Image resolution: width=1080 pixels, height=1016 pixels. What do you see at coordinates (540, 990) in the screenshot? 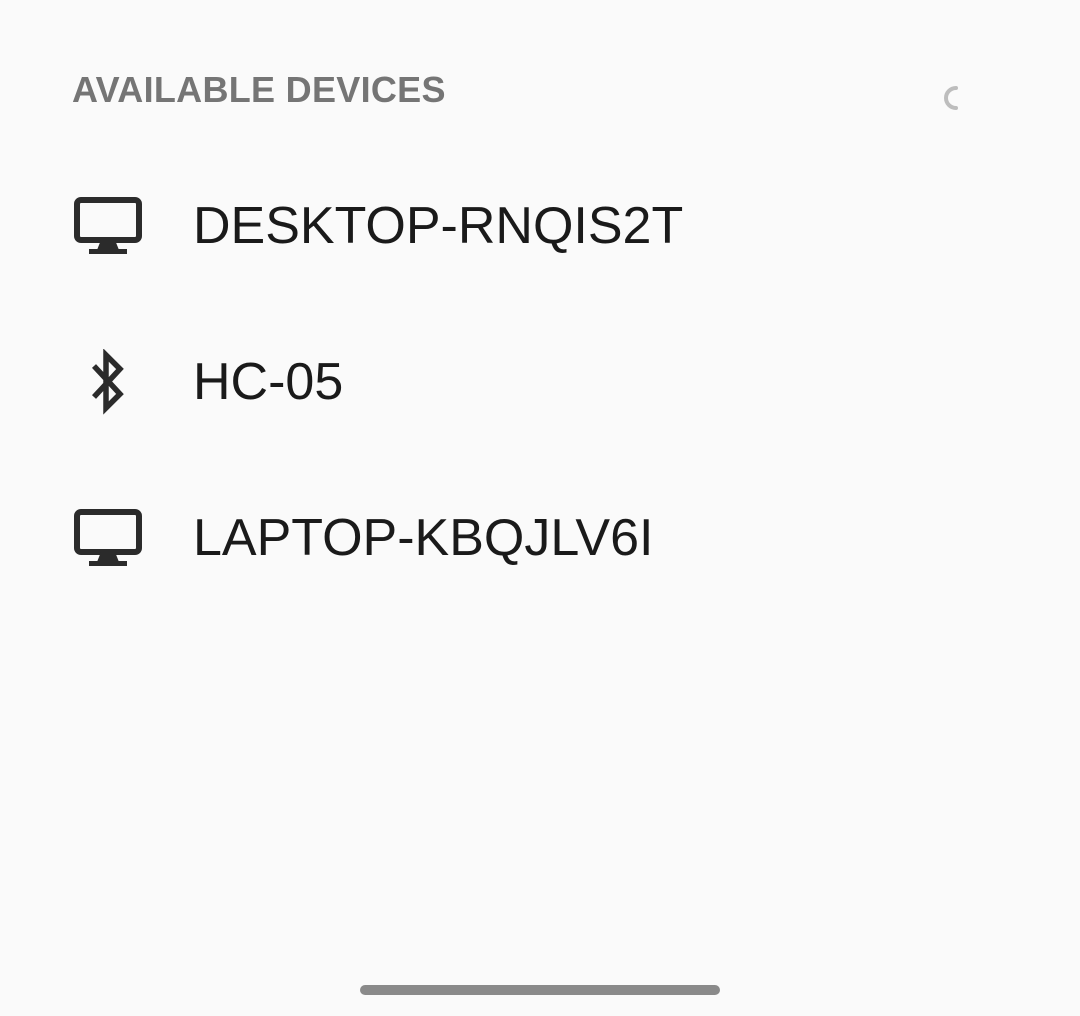
I see `navigation-handle` at bounding box center [540, 990].